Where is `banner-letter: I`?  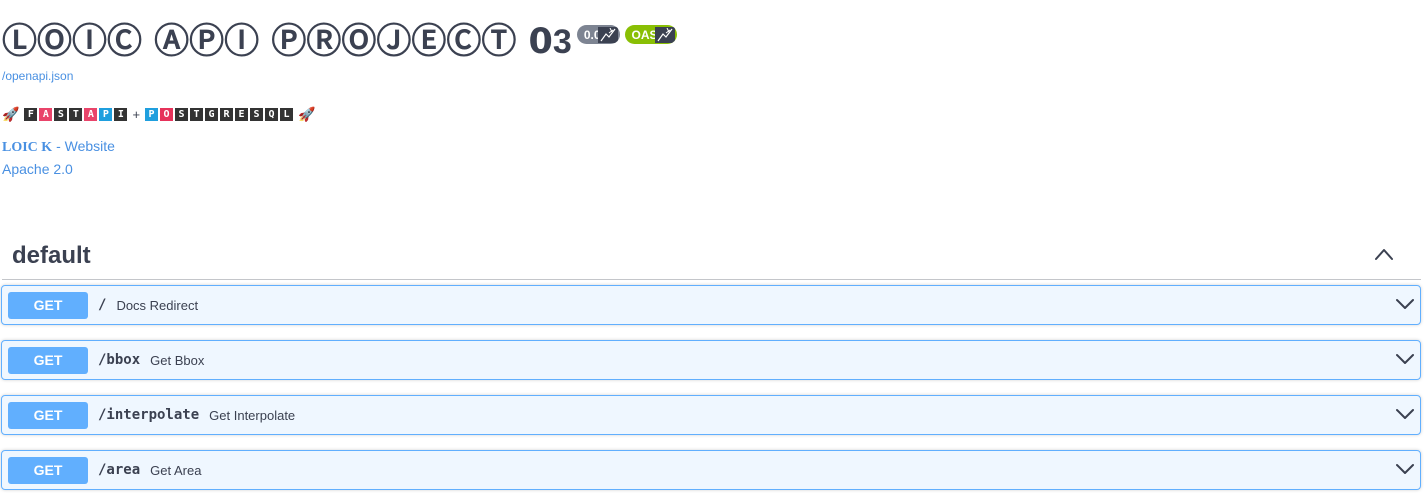 banner-letter: I is located at coordinates (121, 114).